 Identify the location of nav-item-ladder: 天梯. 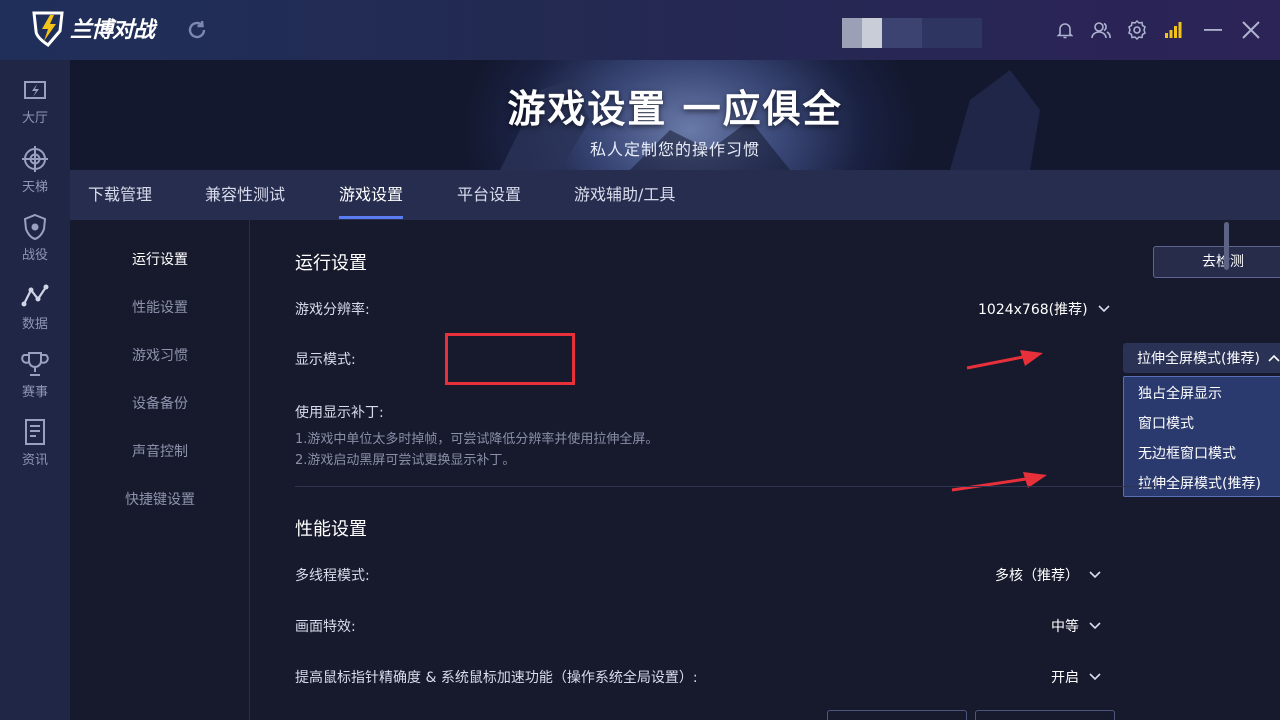
(35, 175).